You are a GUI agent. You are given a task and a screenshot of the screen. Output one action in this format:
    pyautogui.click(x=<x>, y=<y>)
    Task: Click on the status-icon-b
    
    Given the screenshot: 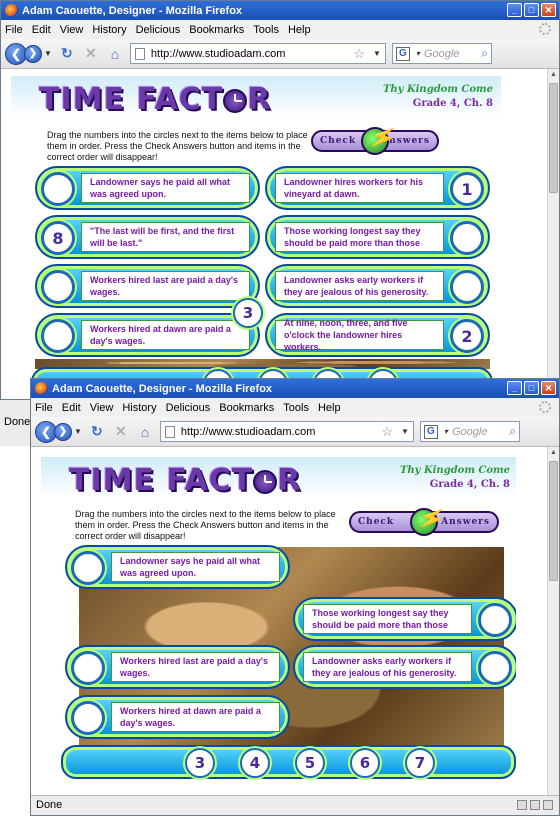 What is the action you would take?
    pyautogui.click(x=535, y=805)
    